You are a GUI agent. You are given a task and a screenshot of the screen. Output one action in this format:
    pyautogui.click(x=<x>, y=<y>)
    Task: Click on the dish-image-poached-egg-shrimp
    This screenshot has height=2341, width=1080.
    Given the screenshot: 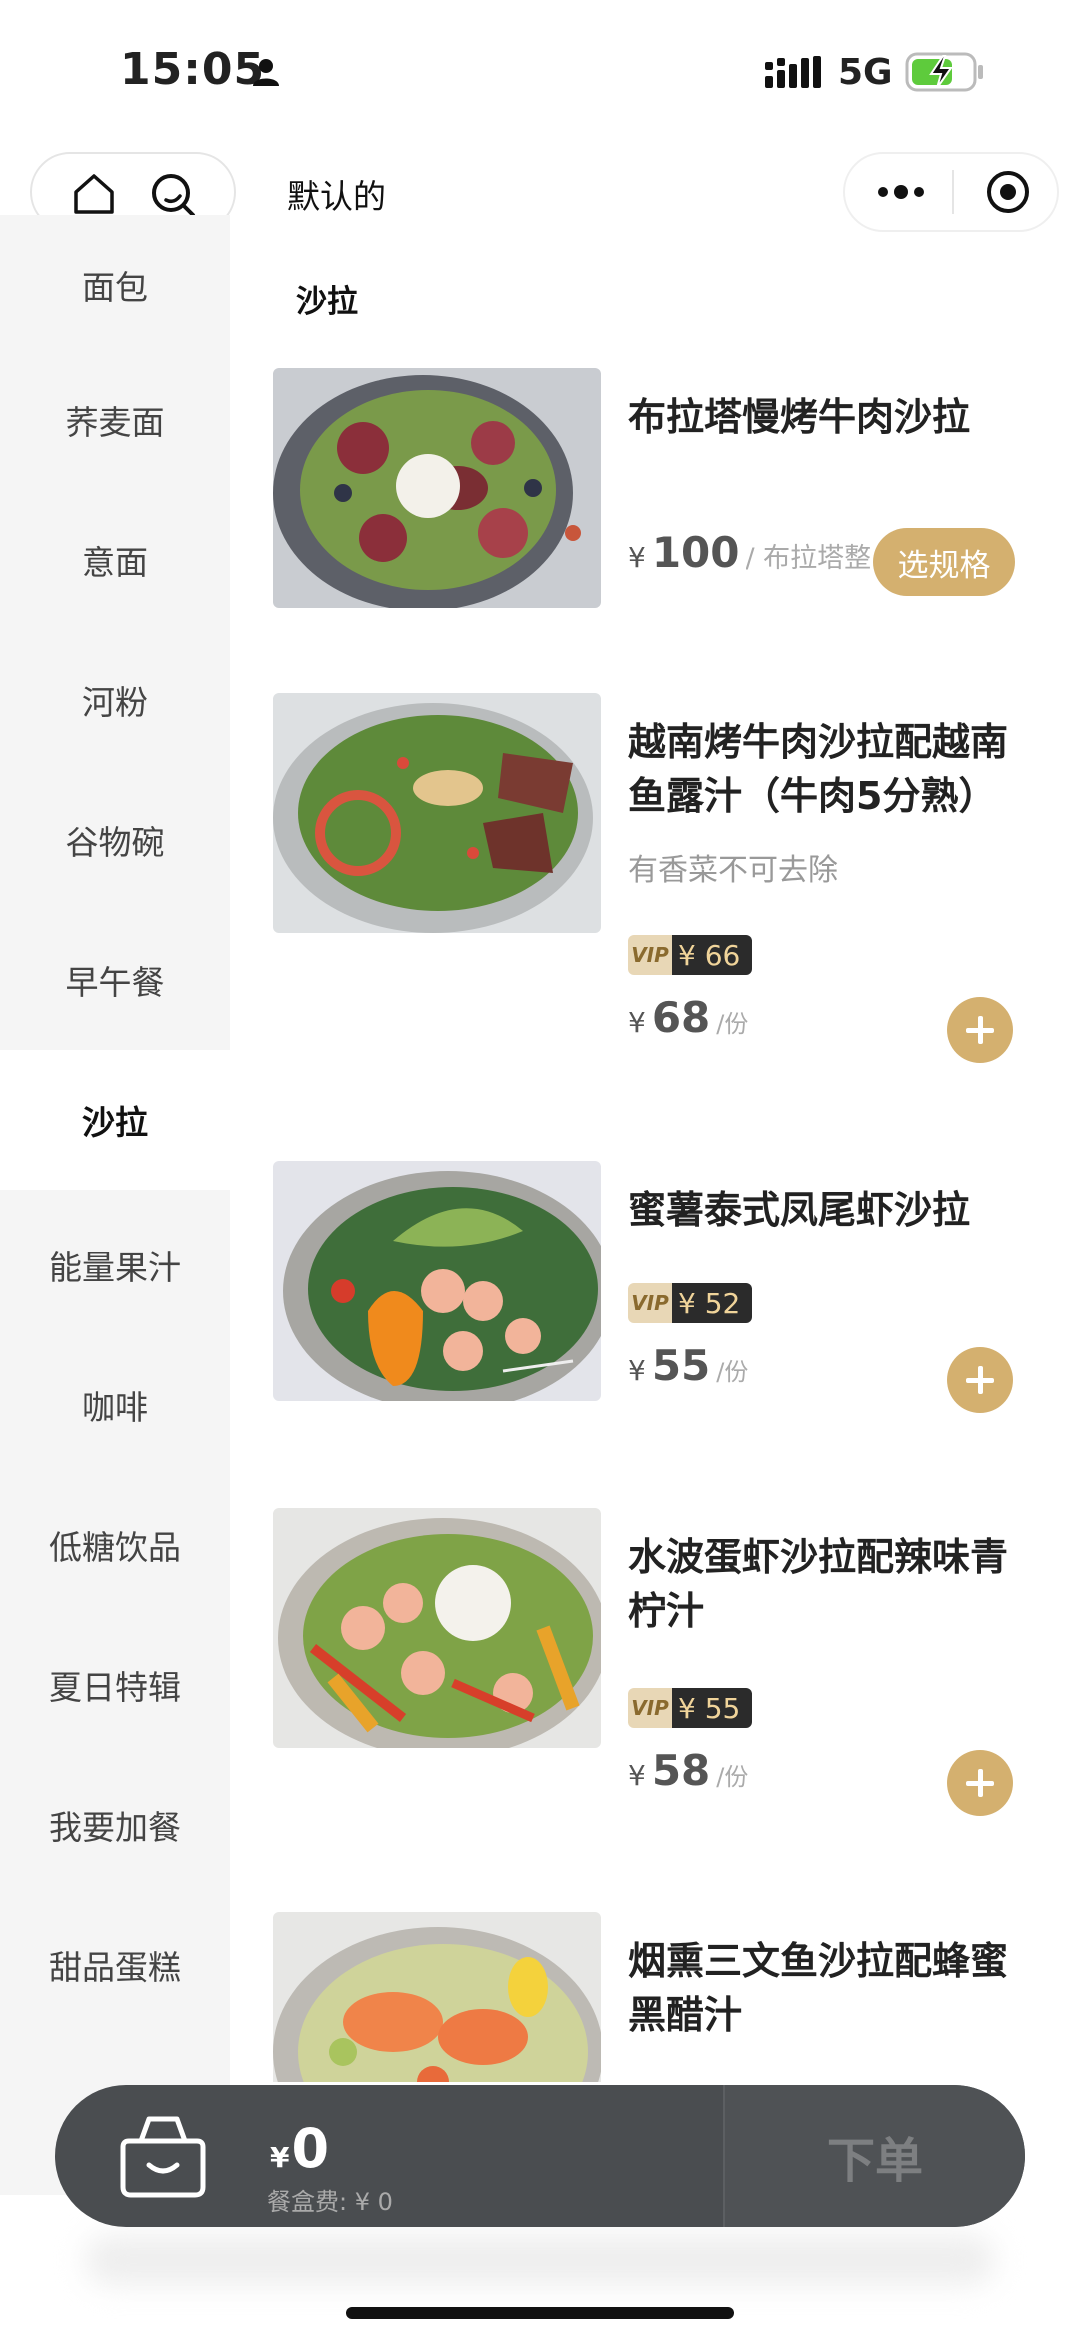 What is the action you would take?
    pyautogui.click(x=437, y=1628)
    